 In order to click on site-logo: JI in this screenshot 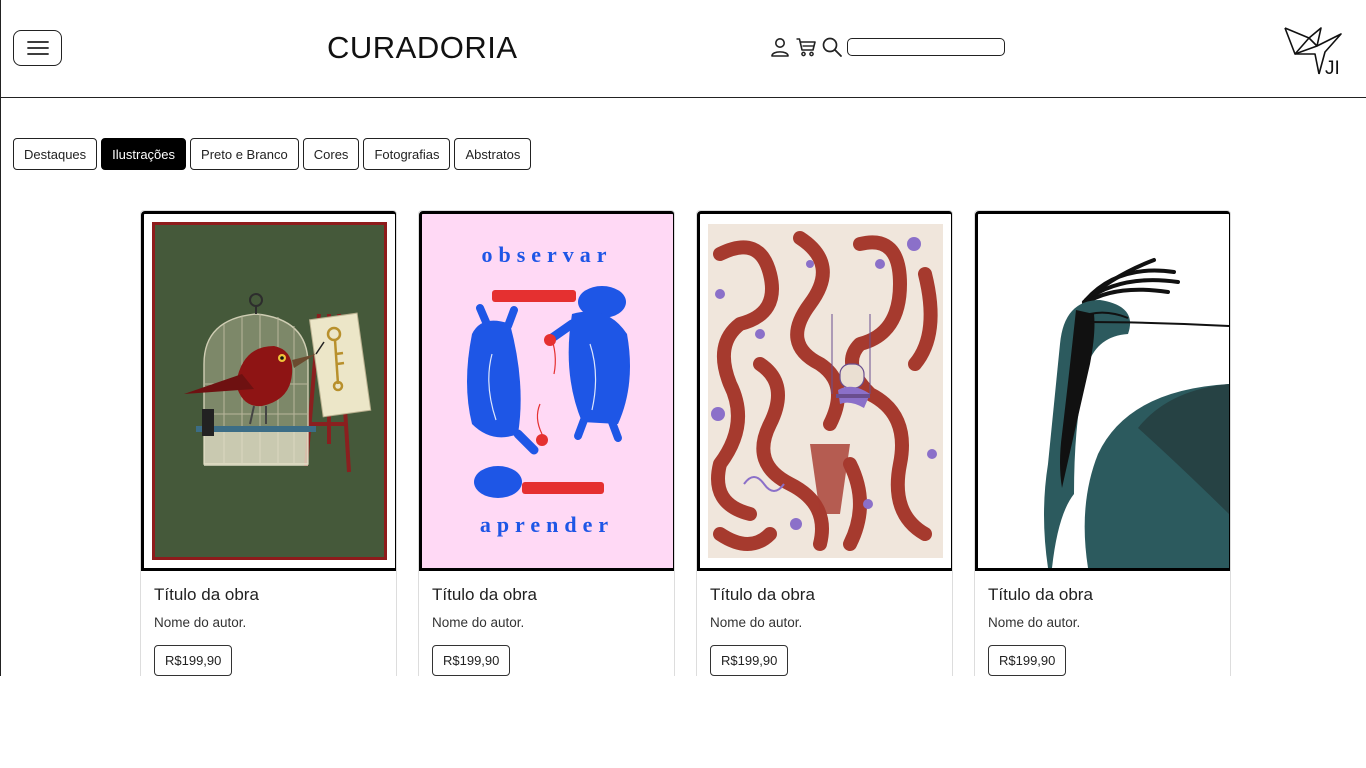, I will do `click(1313, 52)`.